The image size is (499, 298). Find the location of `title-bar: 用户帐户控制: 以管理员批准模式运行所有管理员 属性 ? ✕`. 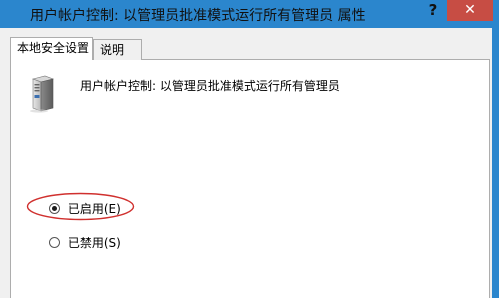

title-bar: 用户帐户控制: 以管理员批准模式运行所有管理员 属性 ? ✕ is located at coordinates (249, 14).